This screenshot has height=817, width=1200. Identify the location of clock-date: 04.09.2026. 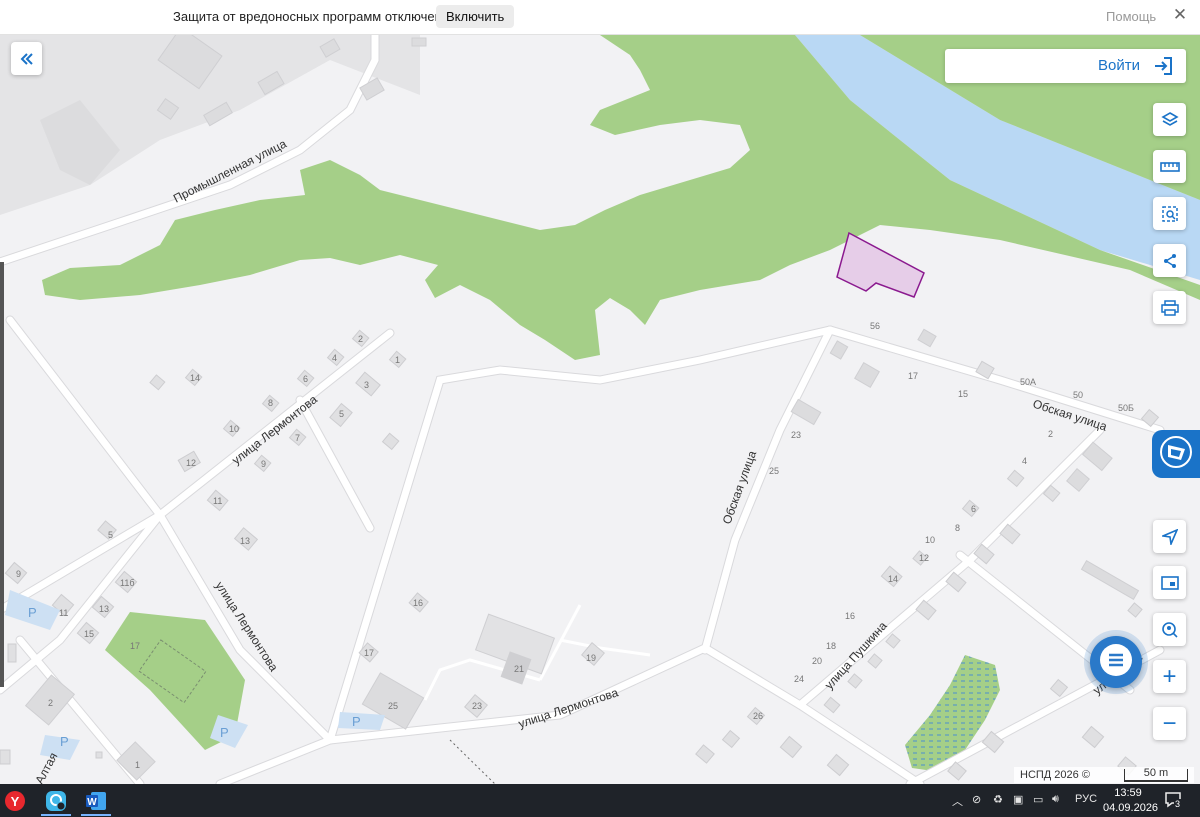
(1131, 808).